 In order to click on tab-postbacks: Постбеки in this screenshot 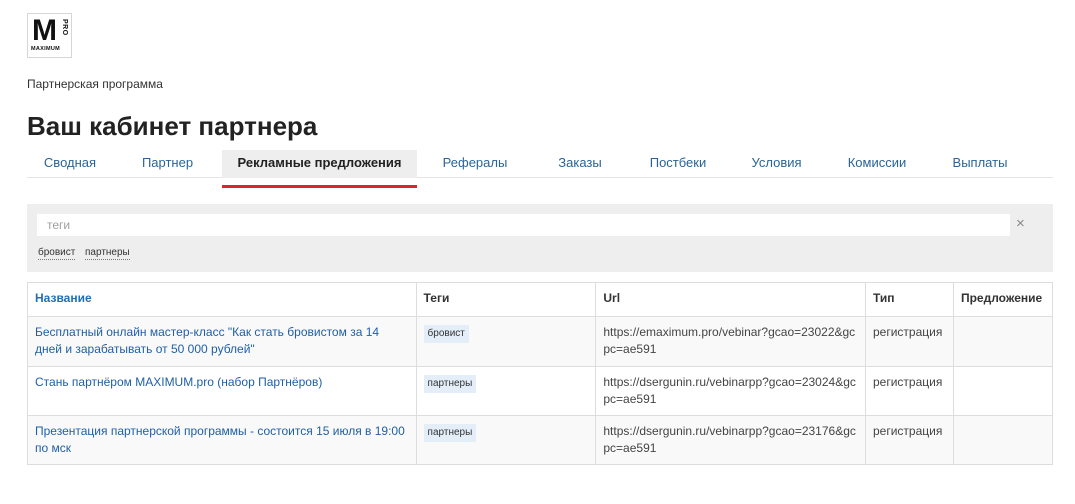, I will do `click(678, 164)`.